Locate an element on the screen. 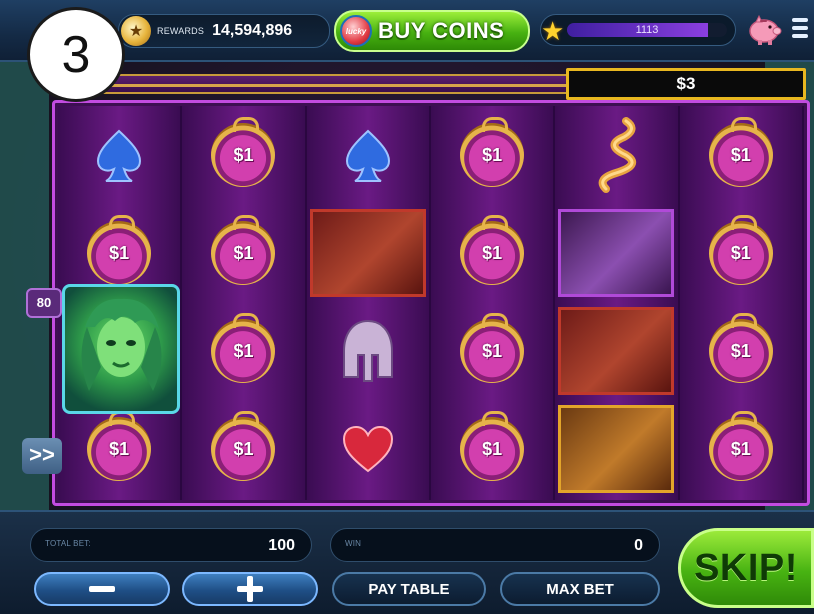 The width and height of the screenshot is (814, 614). skip-button: SKIP! is located at coordinates (746, 568).